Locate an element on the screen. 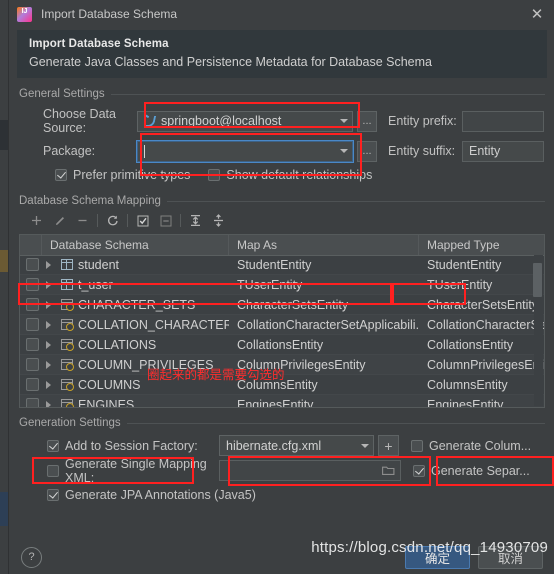 The width and height of the screenshot is (554, 574). generate-single-mapping-label: Generate Single Mapping XML: is located at coordinates (136, 470).